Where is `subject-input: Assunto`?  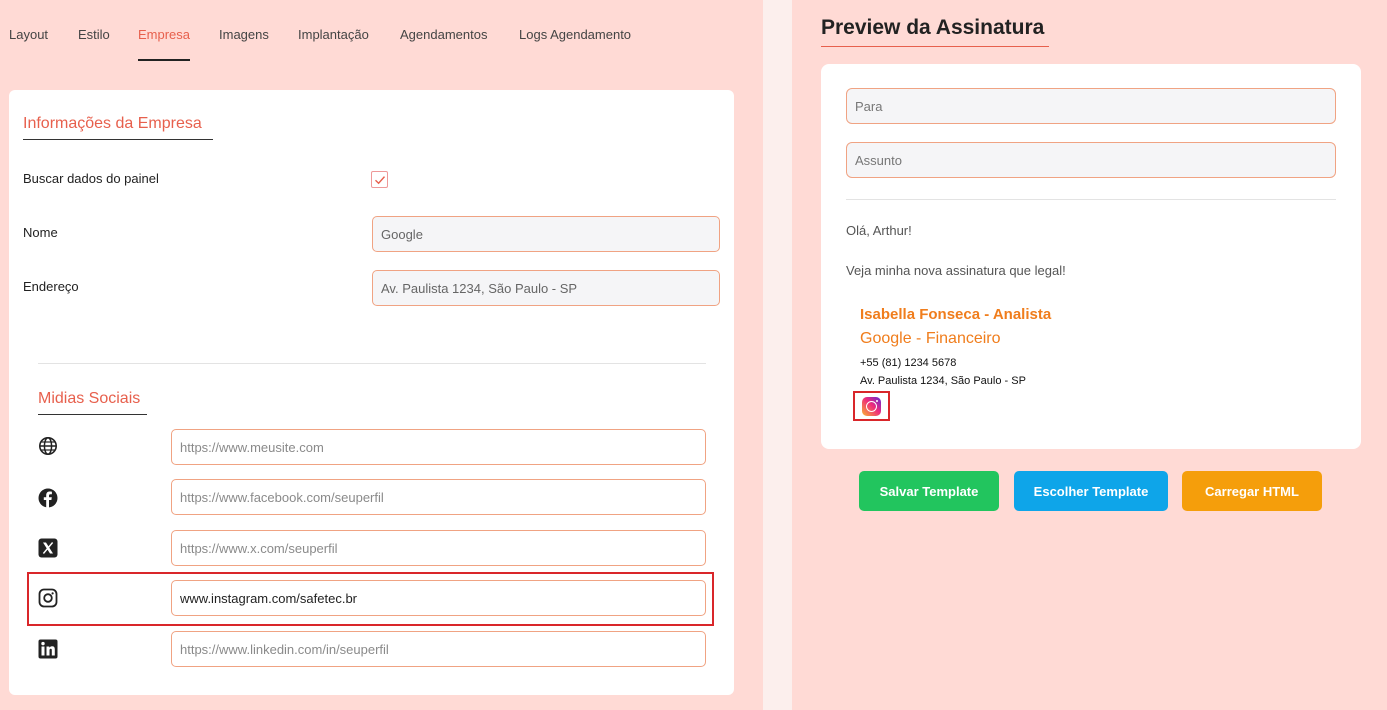
subject-input: Assunto is located at coordinates (1091, 160).